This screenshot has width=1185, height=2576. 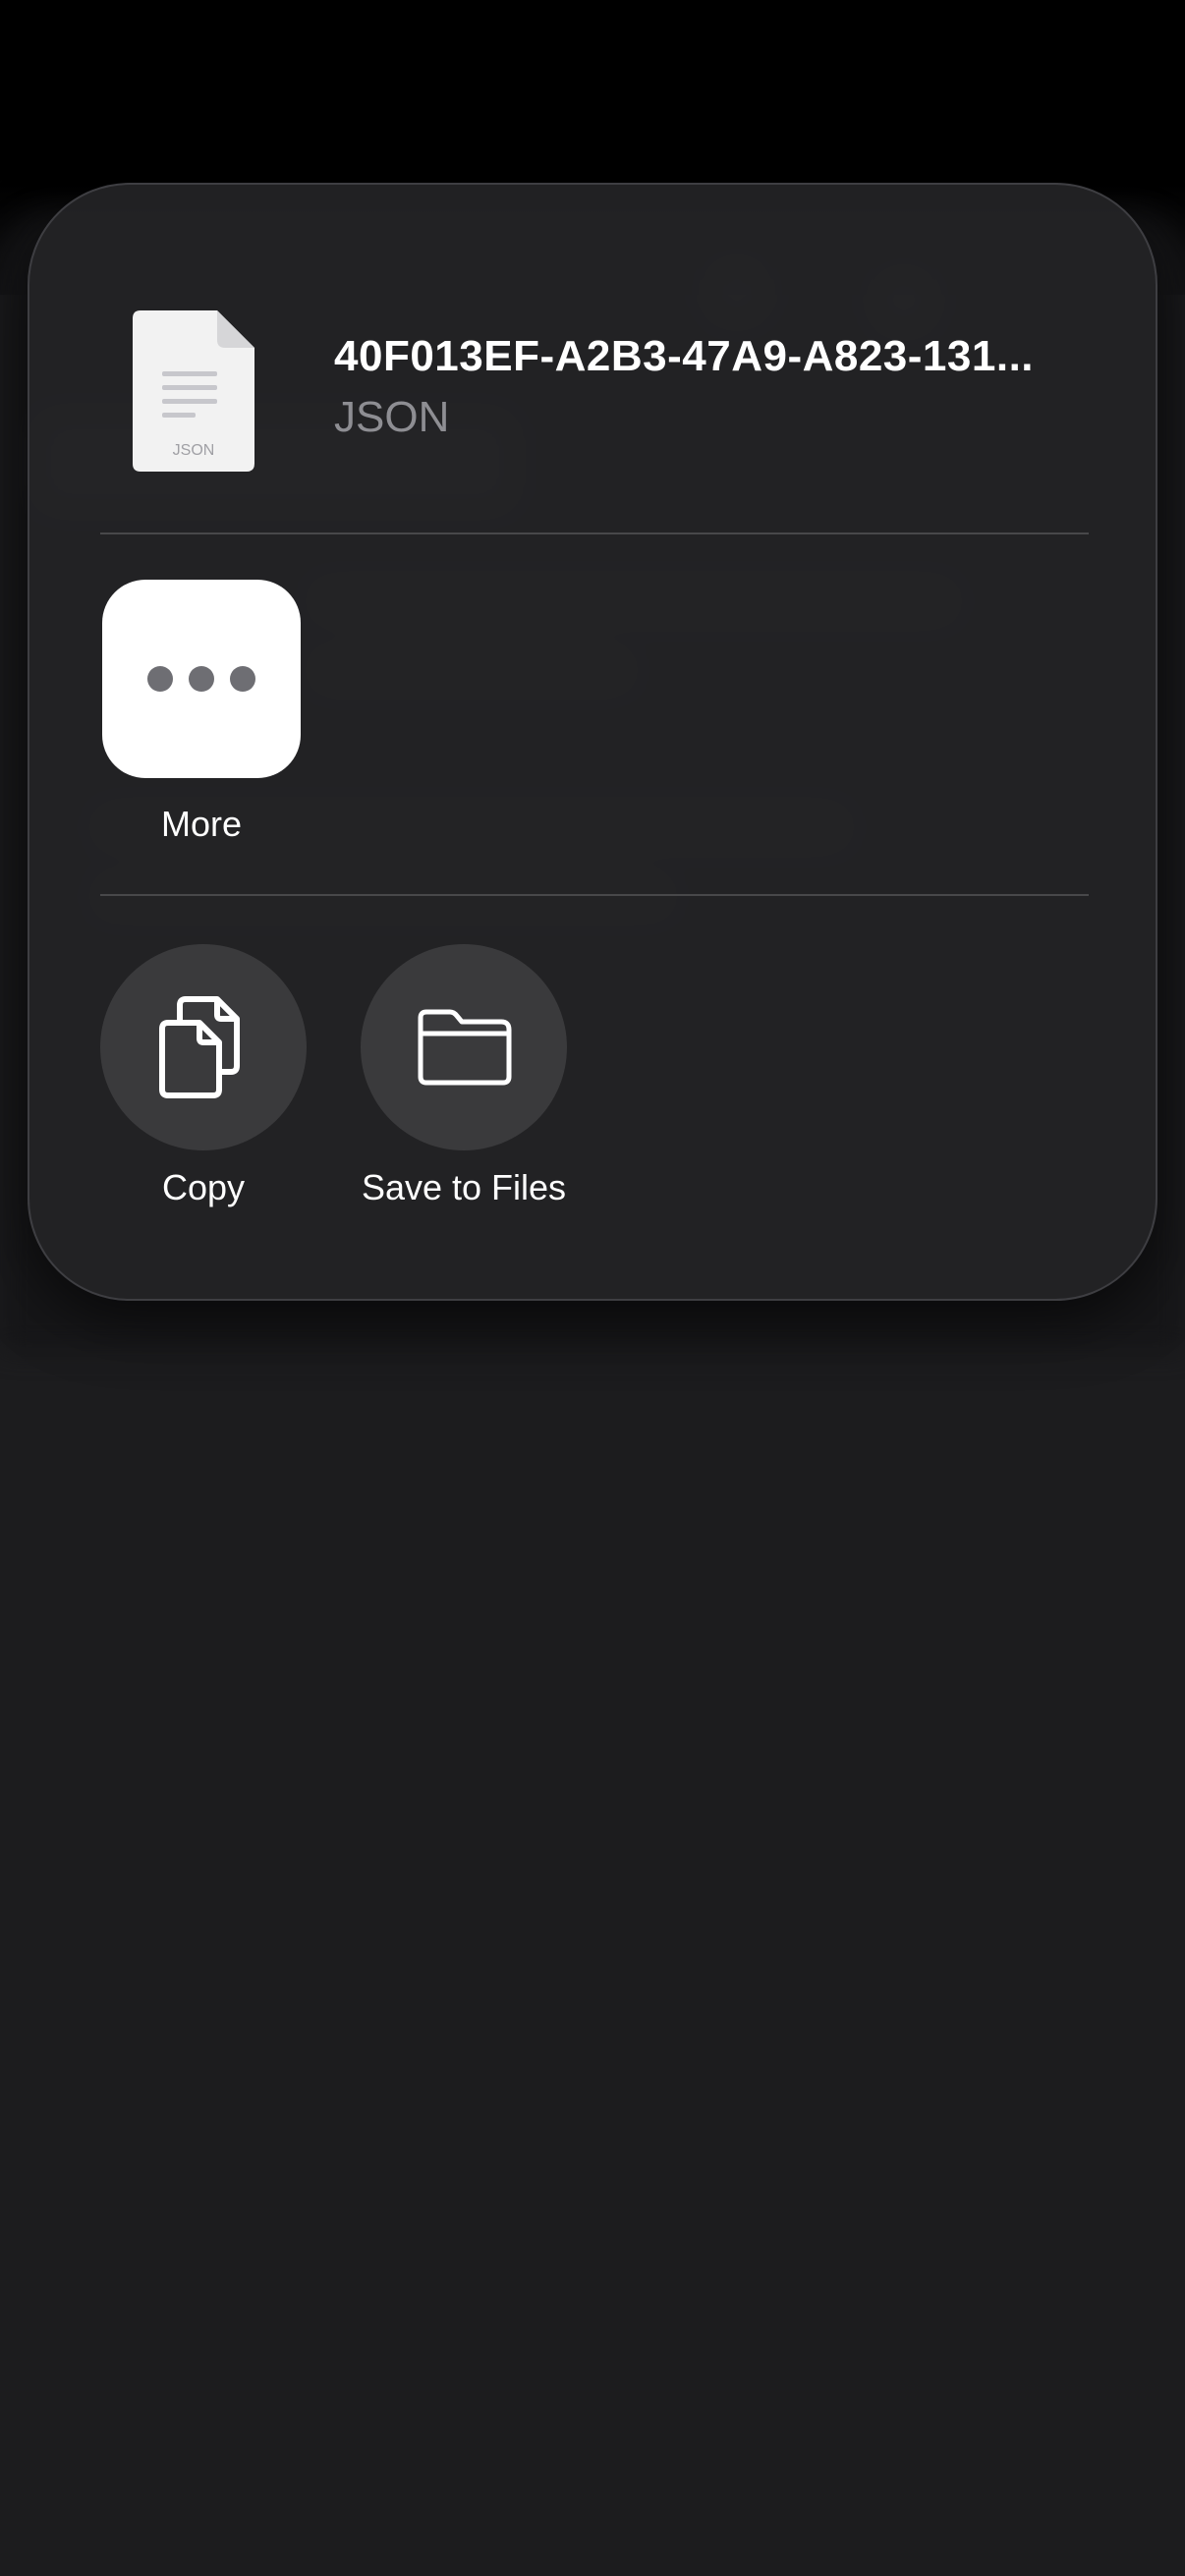 I want to click on save-to-files-label: Save to Files, so click(x=464, y=1187).